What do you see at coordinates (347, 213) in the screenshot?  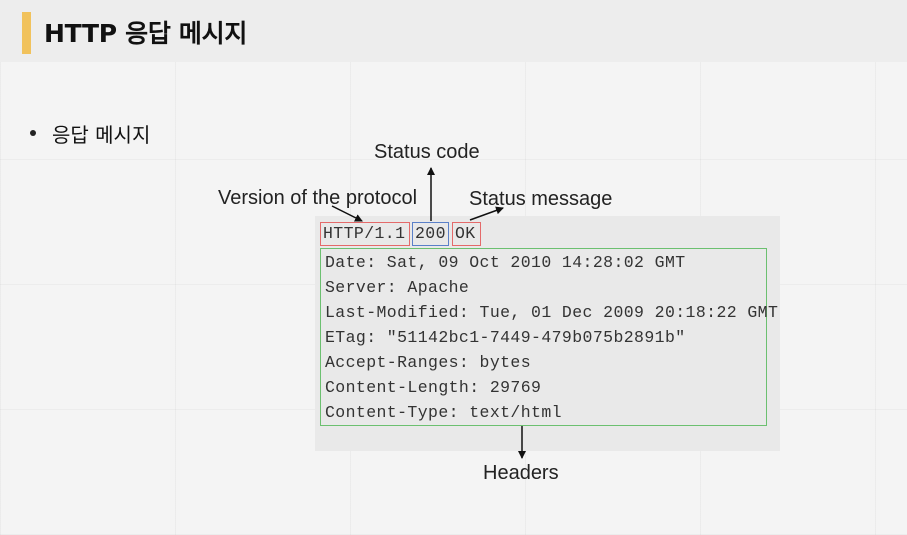 I see `arrow-version` at bounding box center [347, 213].